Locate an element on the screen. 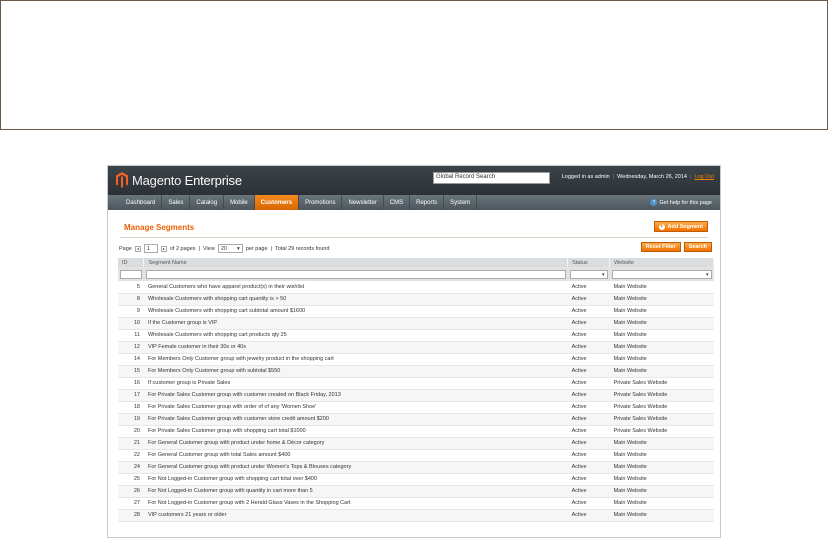 This screenshot has height=540, width=828. cell-id: 5 is located at coordinates (131, 287).